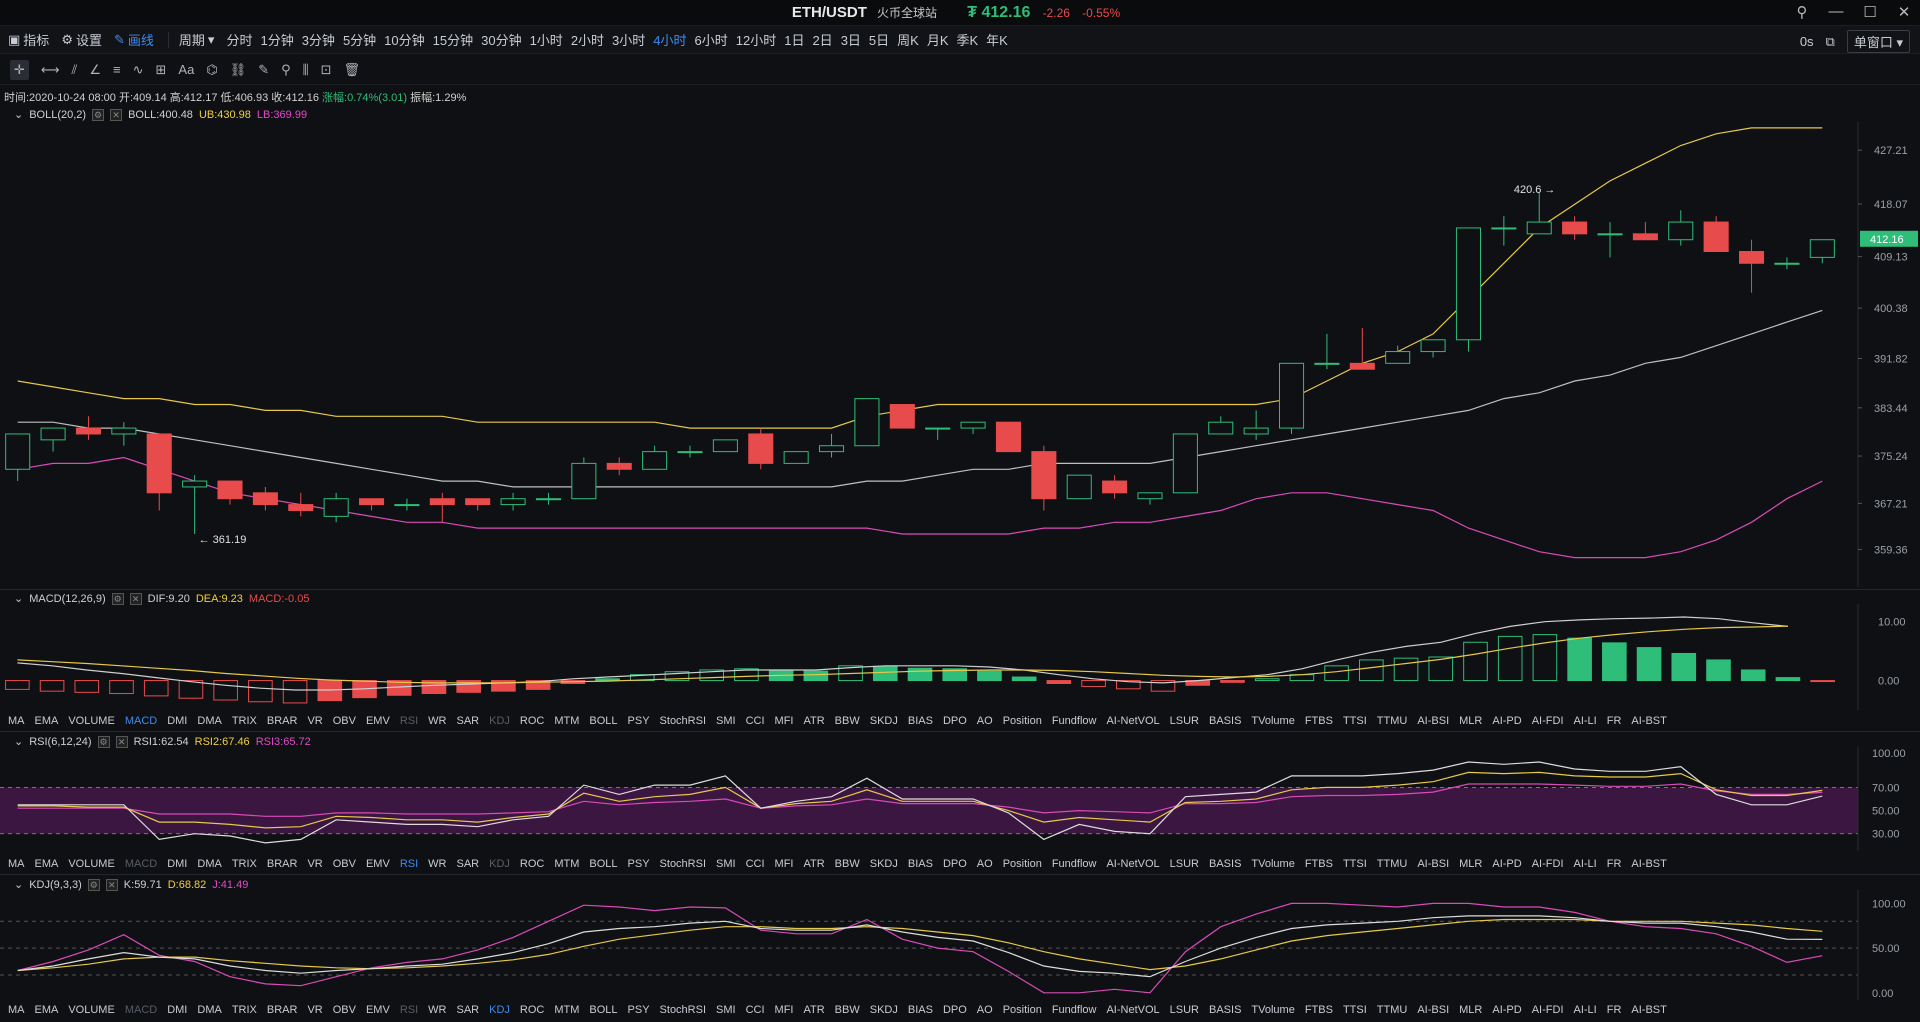 The width and height of the screenshot is (1920, 1022). Describe the element at coordinates (1836, 12) in the screenshot. I see `minimize-icon: —` at that location.